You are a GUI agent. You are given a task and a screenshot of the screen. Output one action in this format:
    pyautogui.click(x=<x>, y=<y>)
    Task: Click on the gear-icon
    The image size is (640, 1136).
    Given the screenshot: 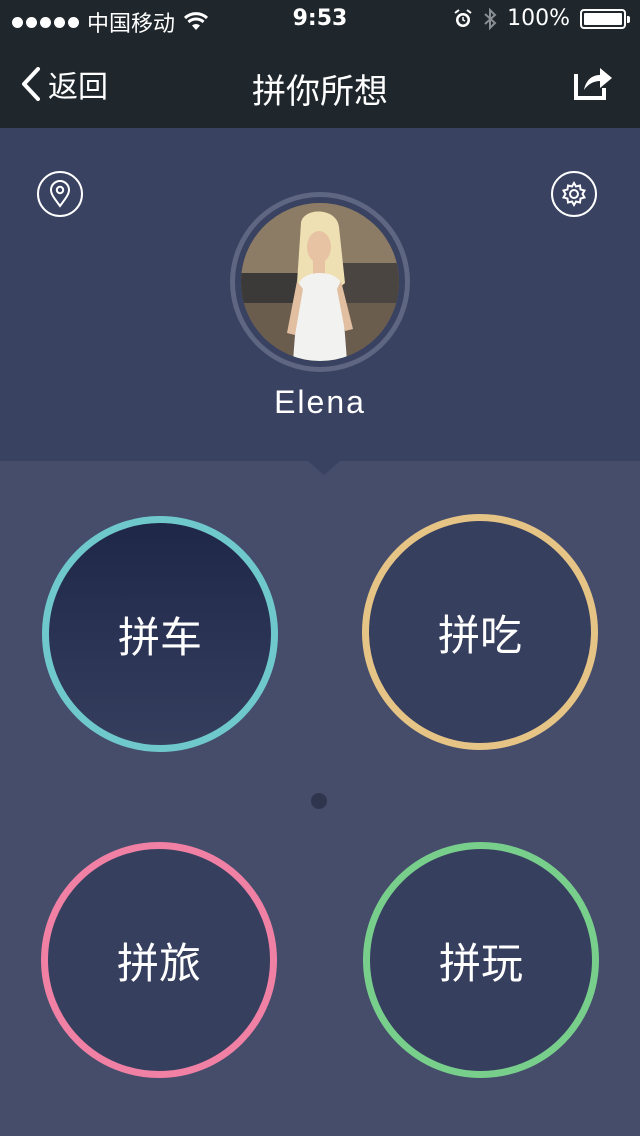 What is the action you would take?
    pyautogui.click(x=574, y=194)
    